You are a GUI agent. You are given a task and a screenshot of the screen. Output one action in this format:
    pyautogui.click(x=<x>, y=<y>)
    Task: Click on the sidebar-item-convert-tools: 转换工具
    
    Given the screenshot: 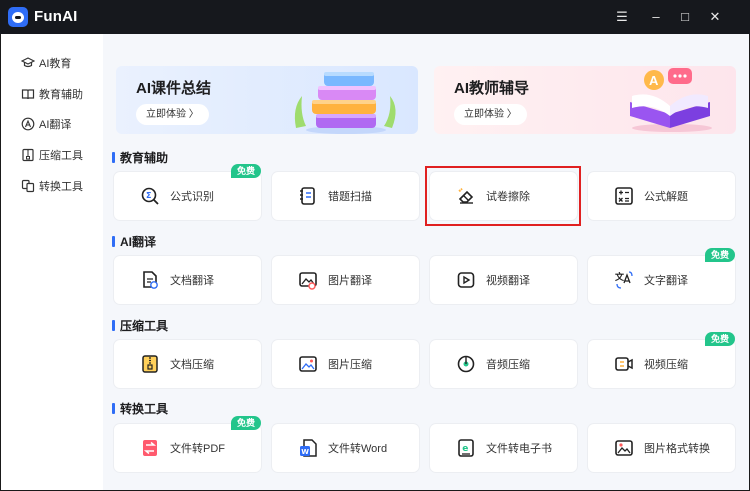 What is the action you would take?
    pyautogui.click(x=52, y=186)
    